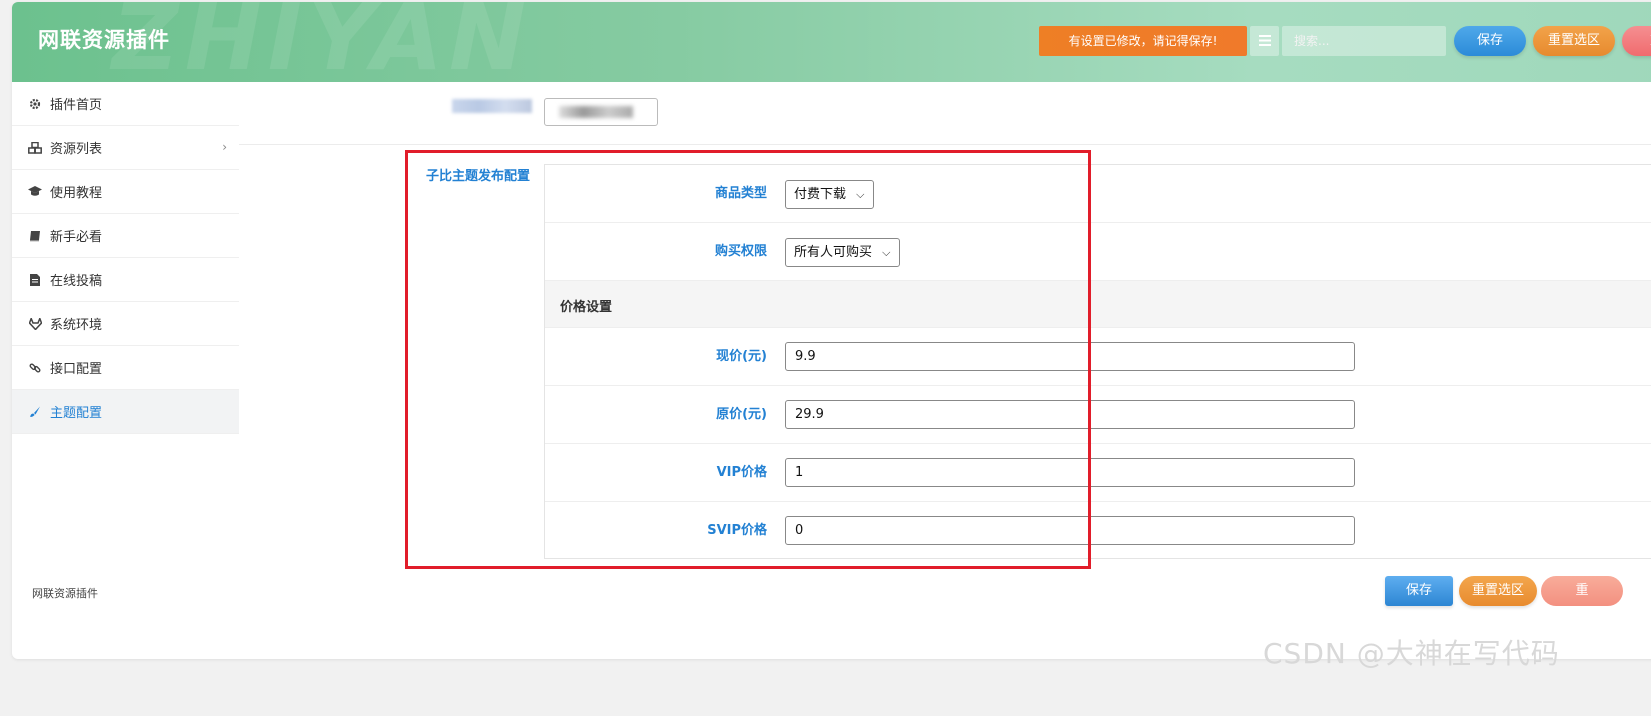 This screenshot has height=716, width=1651. I want to click on original-price-input, so click(1070, 414).